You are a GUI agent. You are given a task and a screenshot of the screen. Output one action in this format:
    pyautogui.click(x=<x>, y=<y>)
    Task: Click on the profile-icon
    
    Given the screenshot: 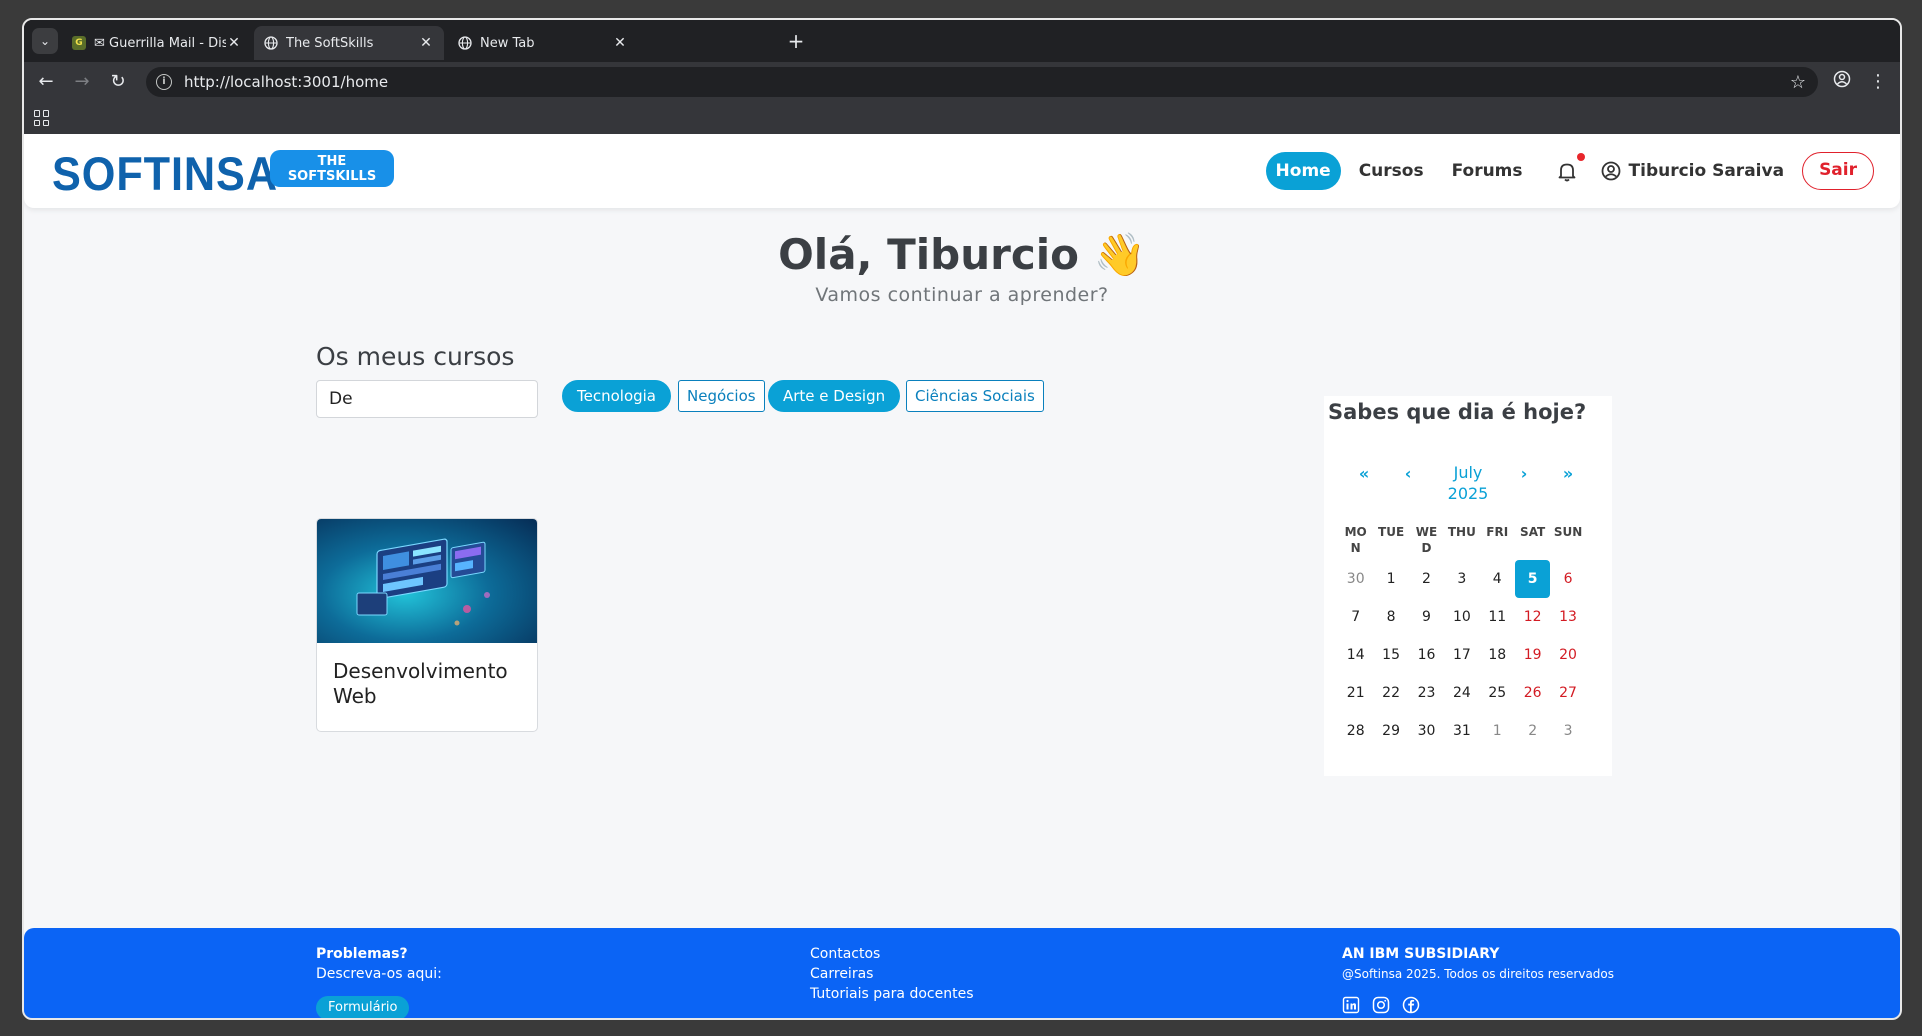 What is the action you would take?
    pyautogui.click(x=1842, y=82)
    